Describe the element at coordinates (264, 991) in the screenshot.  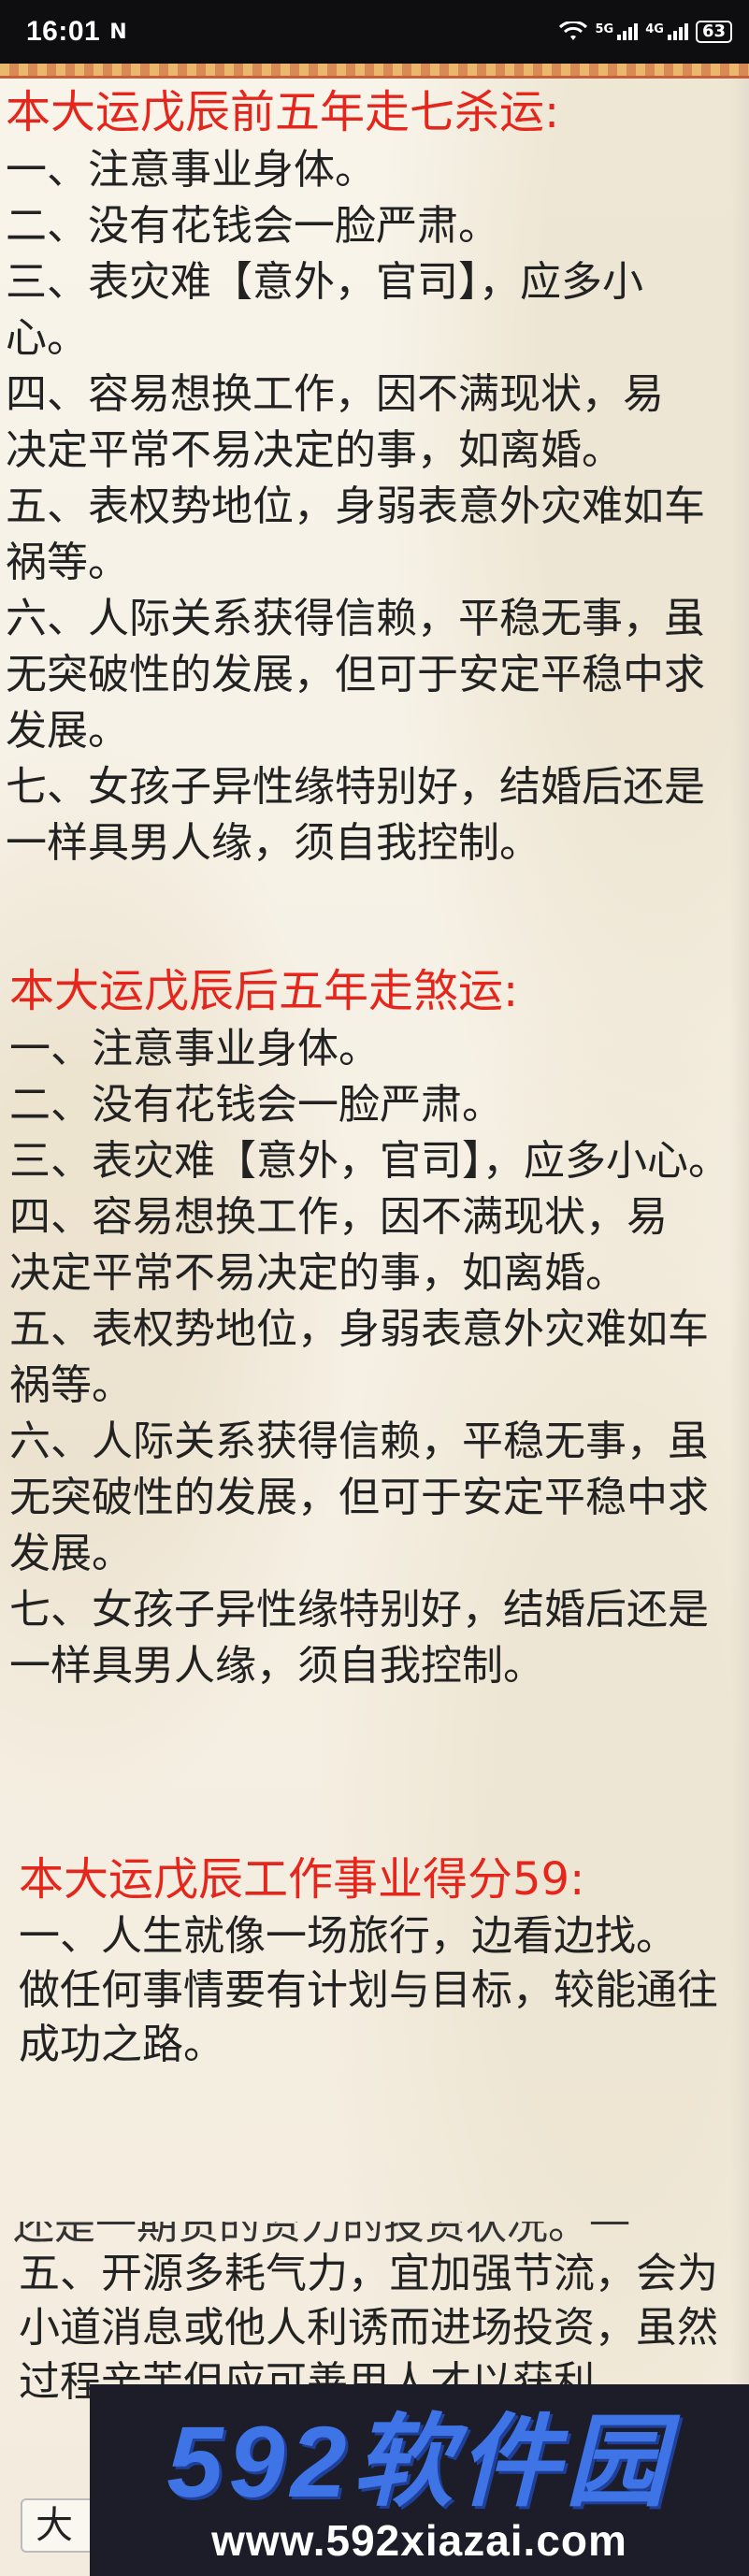
I see `section-heading: 本大运戊辰后五年走煞运:` at that location.